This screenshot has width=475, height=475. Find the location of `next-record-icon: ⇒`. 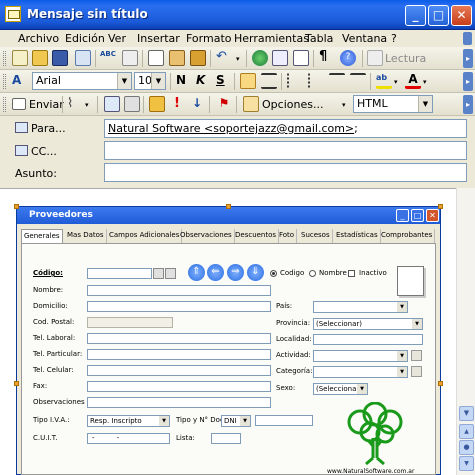

next-record-icon: ⇒ is located at coordinates (235, 272).